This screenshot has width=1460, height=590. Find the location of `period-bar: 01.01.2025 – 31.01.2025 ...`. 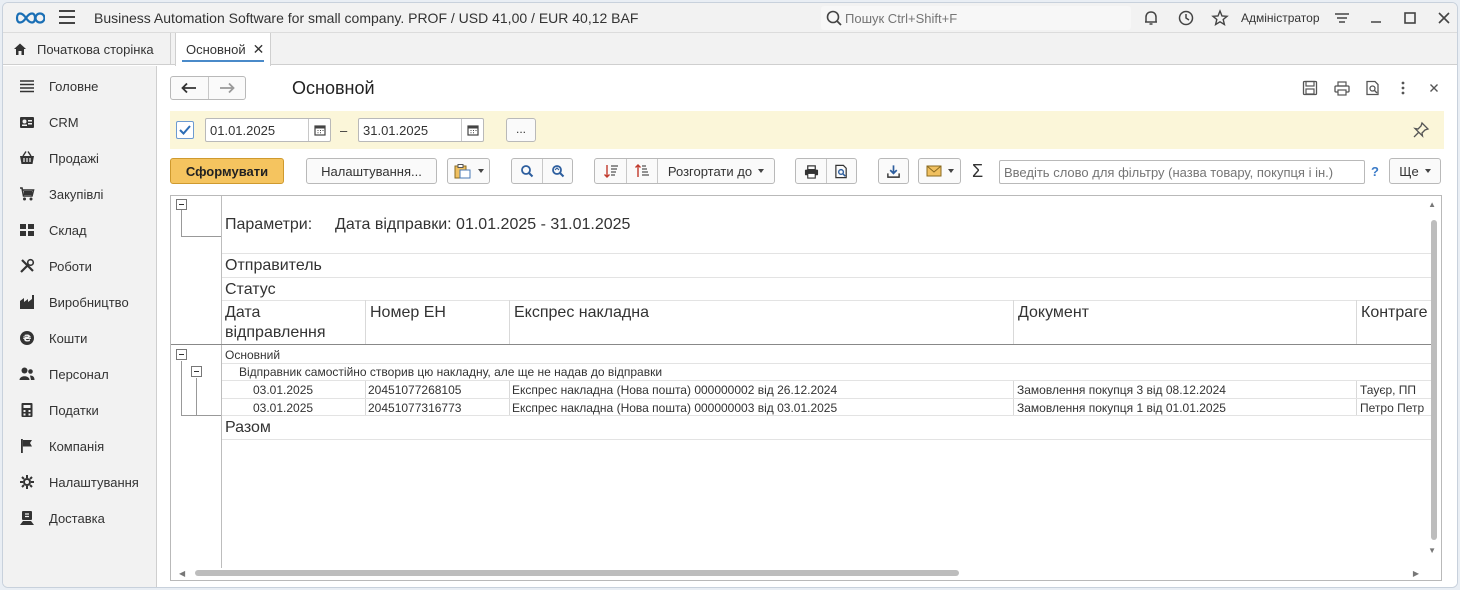

period-bar: 01.01.2025 – 31.01.2025 ... is located at coordinates (807, 130).